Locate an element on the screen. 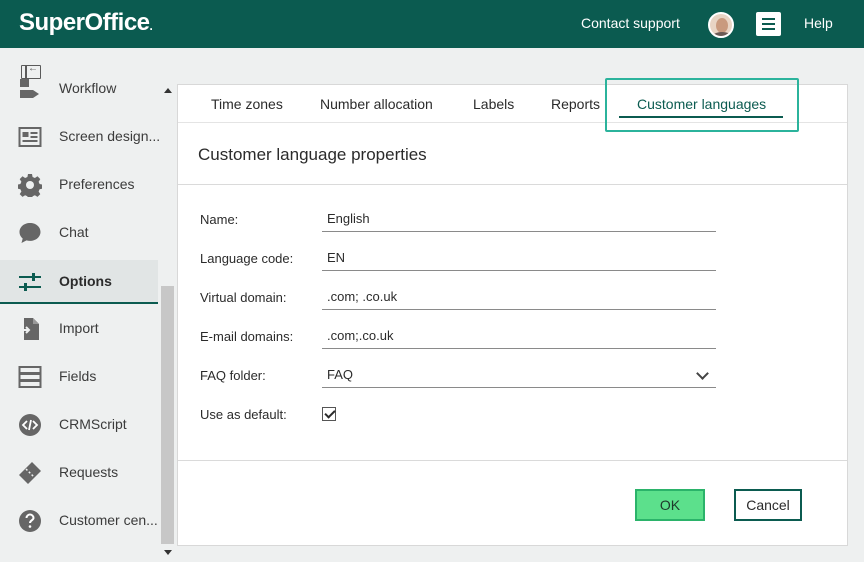  email-domains-label: E-mail domains: is located at coordinates (247, 336).